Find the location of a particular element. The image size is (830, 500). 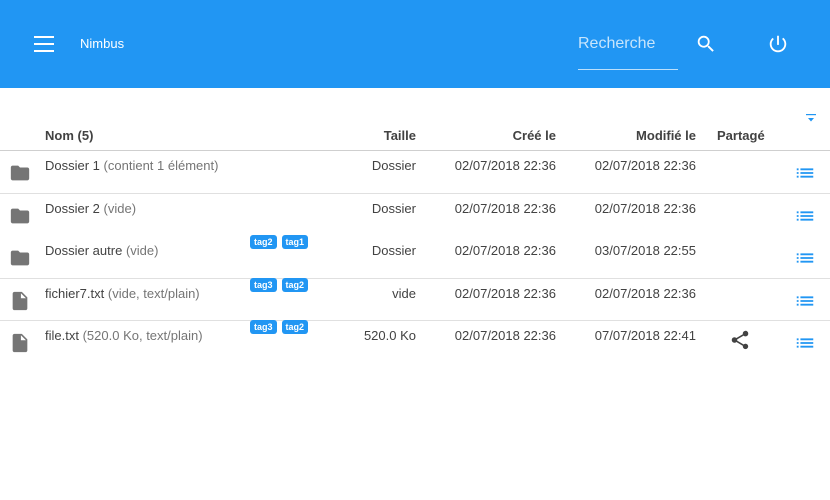

tag-badge: tag1 is located at coordinates (295, 242).